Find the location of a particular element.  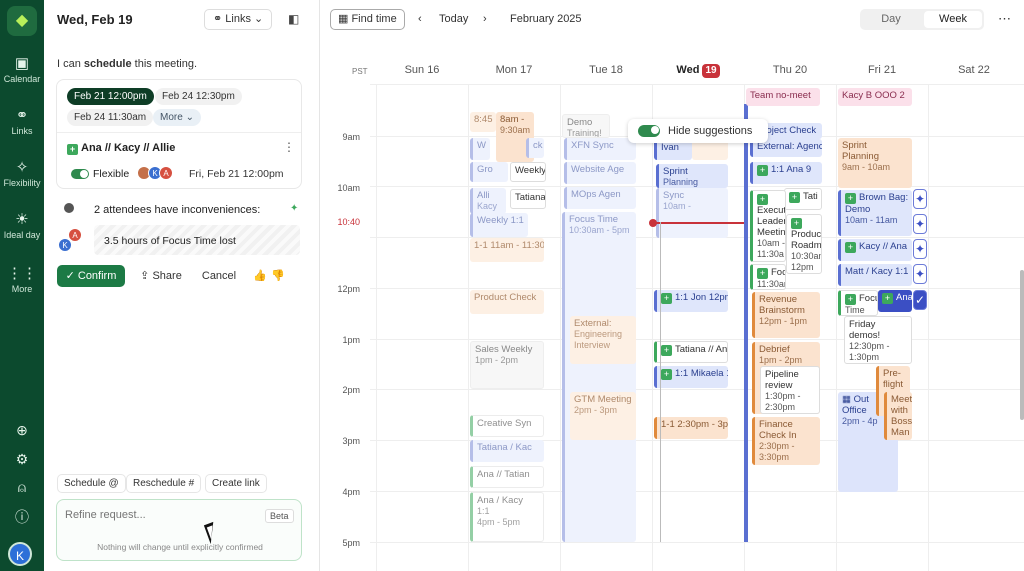

event: XFN Sync is located at coordinates (600, 149).